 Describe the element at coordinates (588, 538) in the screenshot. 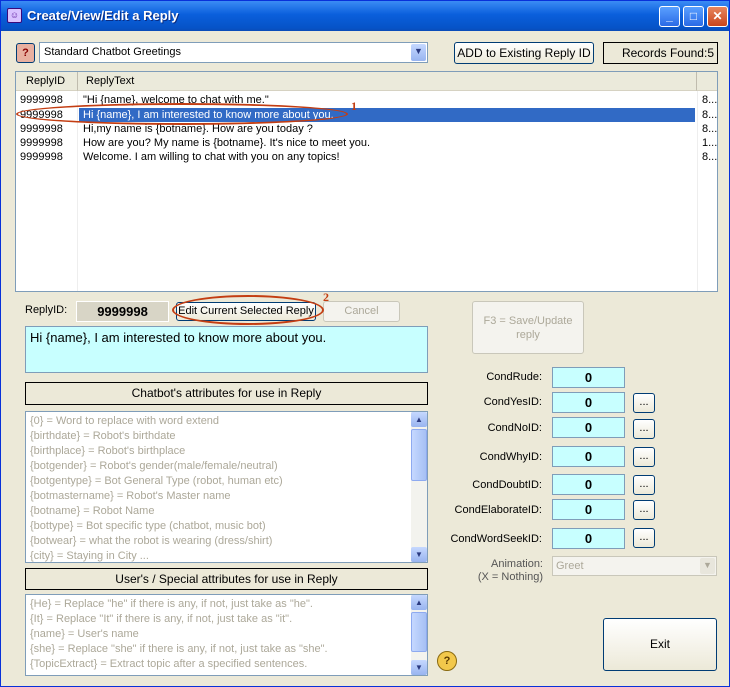

I see `cond-wordseek-field: 0` at that location.